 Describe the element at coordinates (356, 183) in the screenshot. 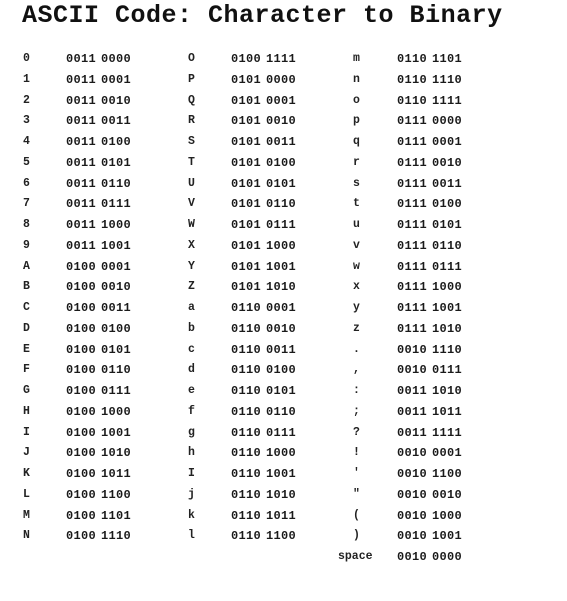

I see `character-label: s` at that location.